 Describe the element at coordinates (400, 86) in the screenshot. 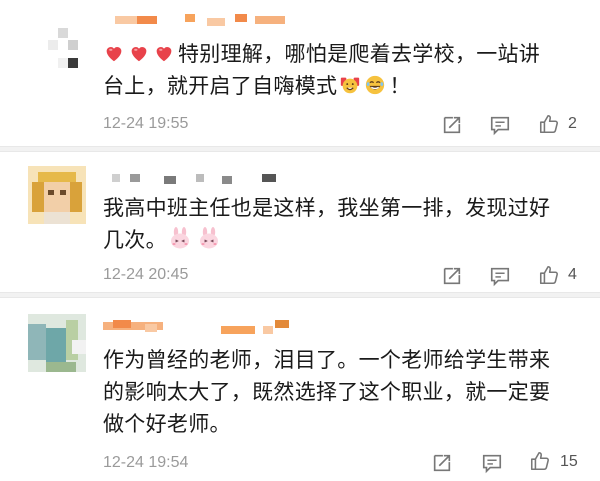

I see `comment-text-line: ！` at that location.